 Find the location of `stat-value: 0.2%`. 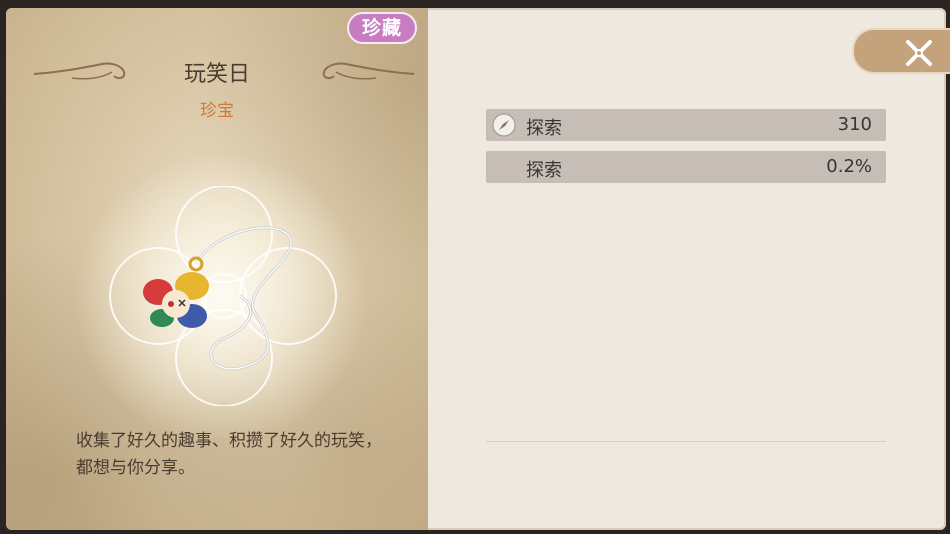

stat-value: 0.2% is located at coordinates (849, 166).